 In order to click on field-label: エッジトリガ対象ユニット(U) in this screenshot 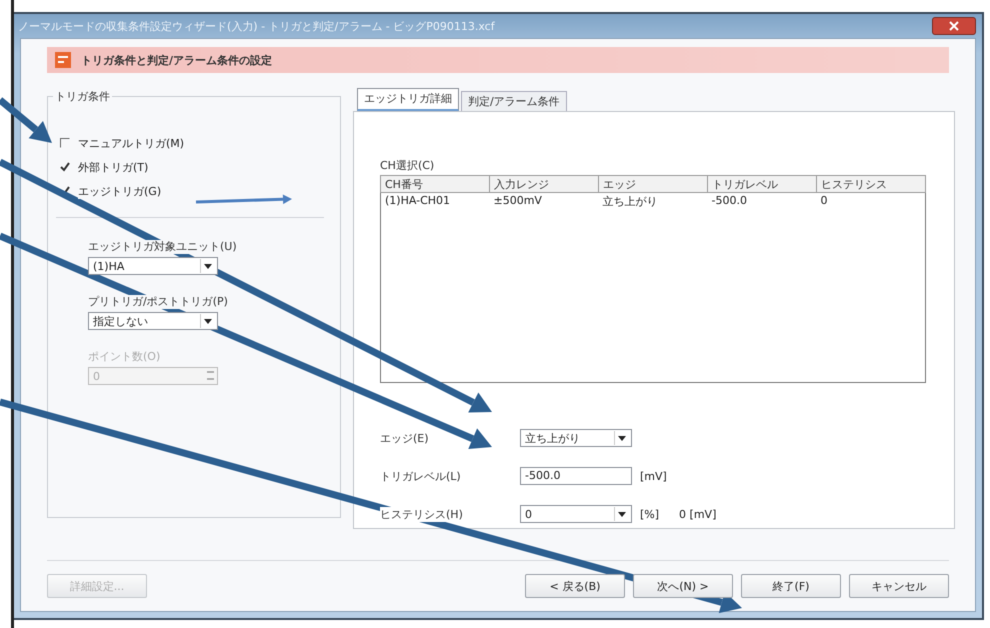, I will do `click(162, 247)`.